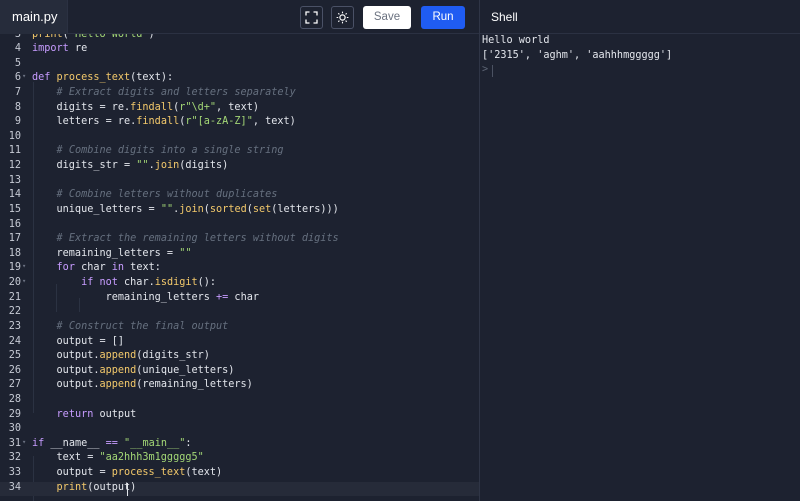 This screenshot has width=800, height=501. Describe the element at coordinates (492, 71) in the screenshot. I see `shell-cursor` at that location.